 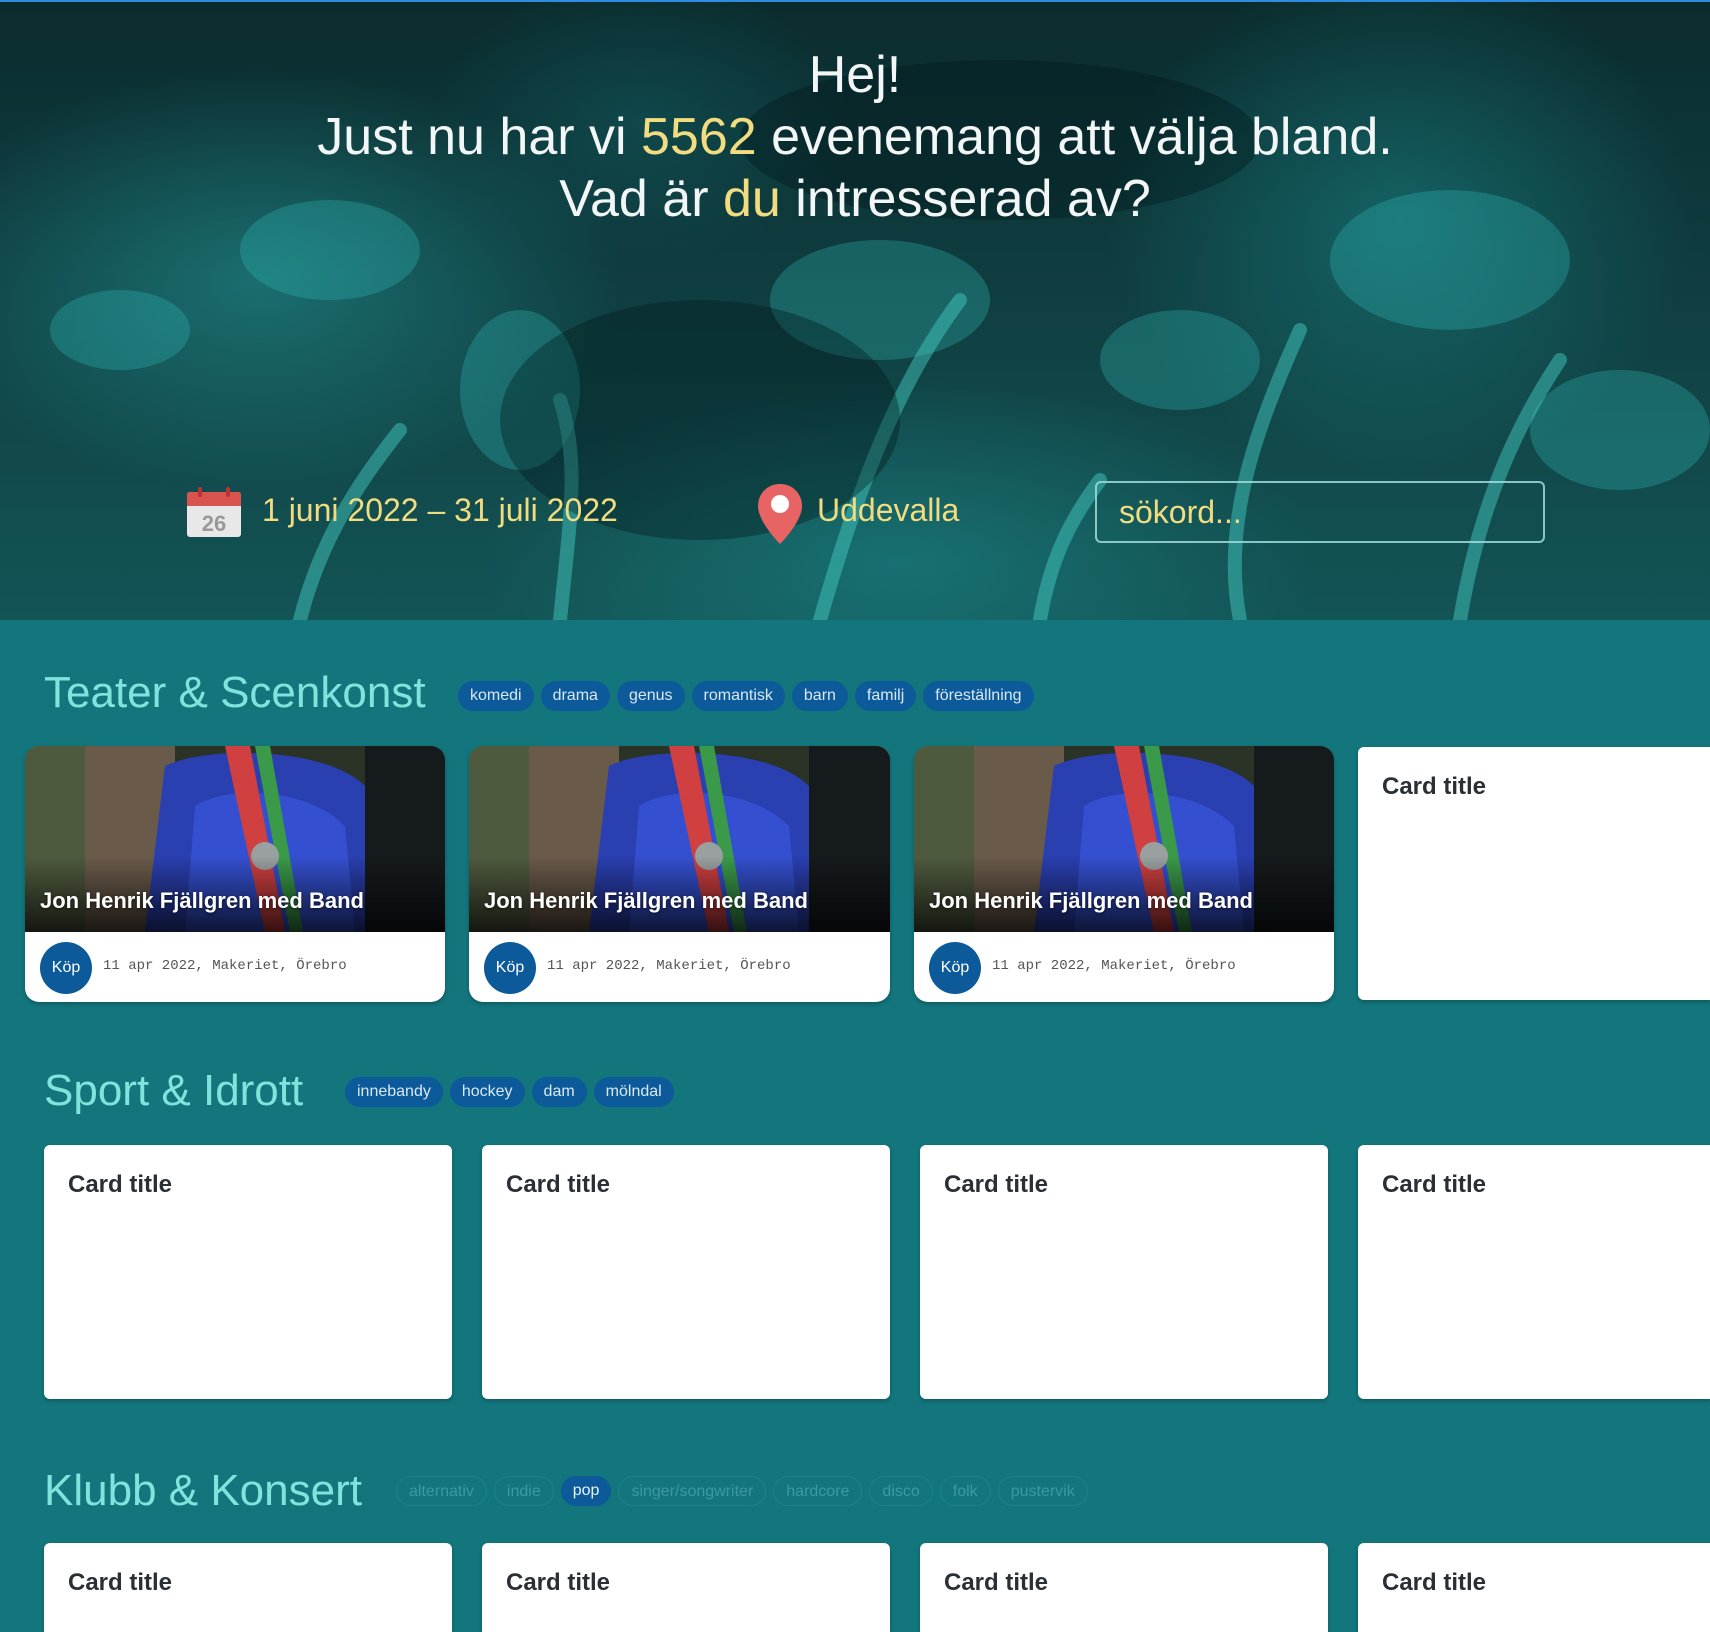 I want to click on hero-text-part: Vad är, so click(x=641, y=199).